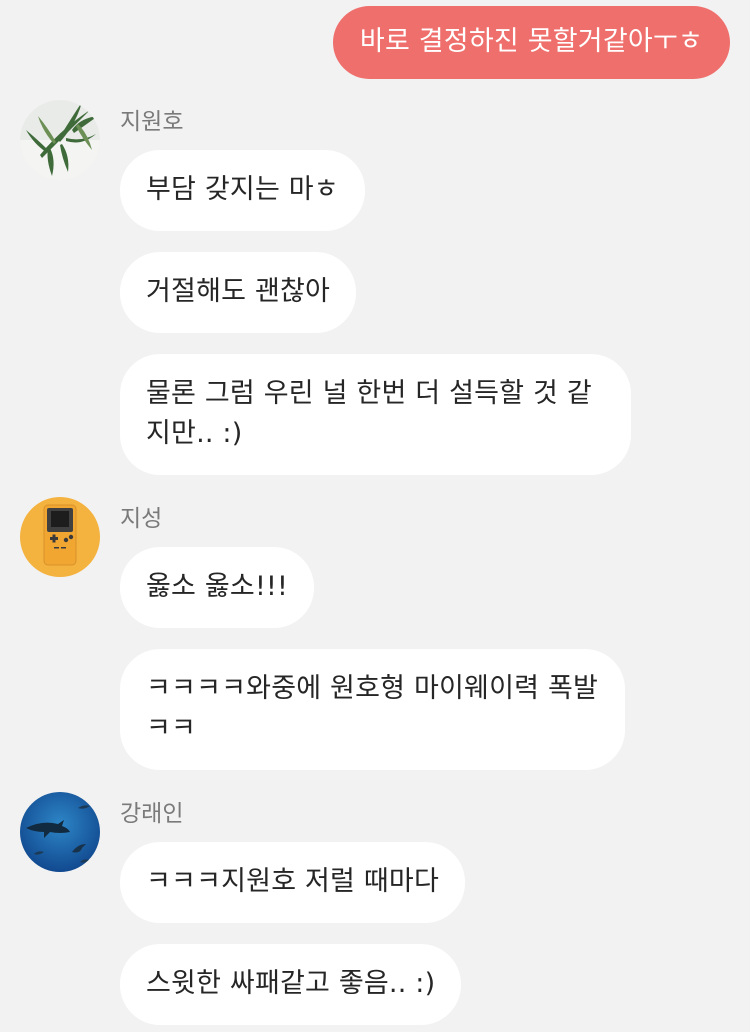 Image resolution: width=750 pixels, height=1032 pixels. I want to click on sender-name: 강래인, so click(152, 814).